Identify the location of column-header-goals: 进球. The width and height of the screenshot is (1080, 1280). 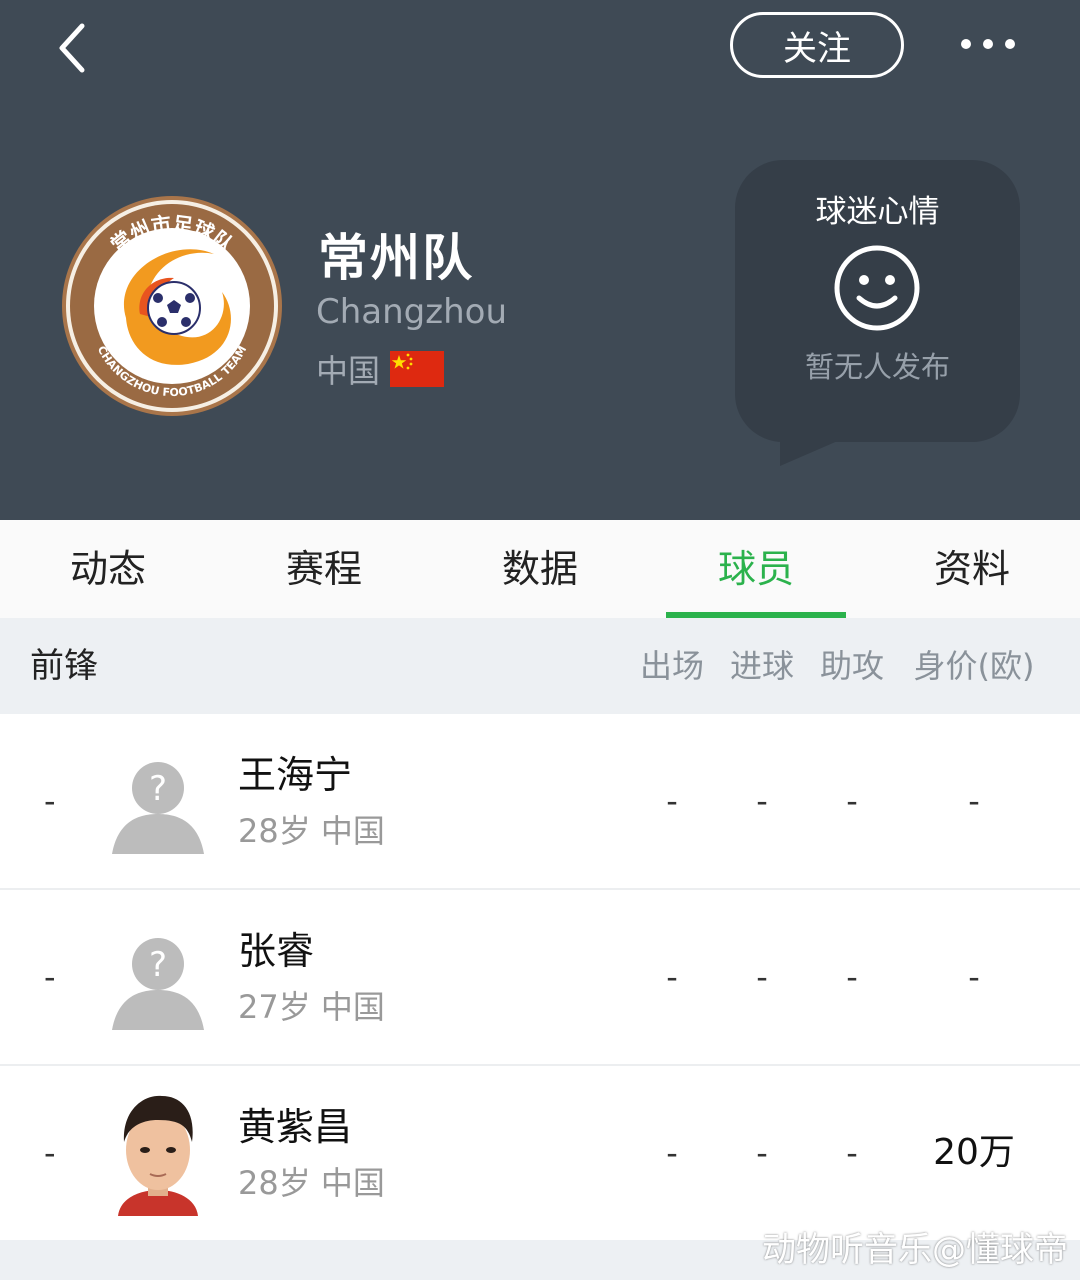
(762, 666).